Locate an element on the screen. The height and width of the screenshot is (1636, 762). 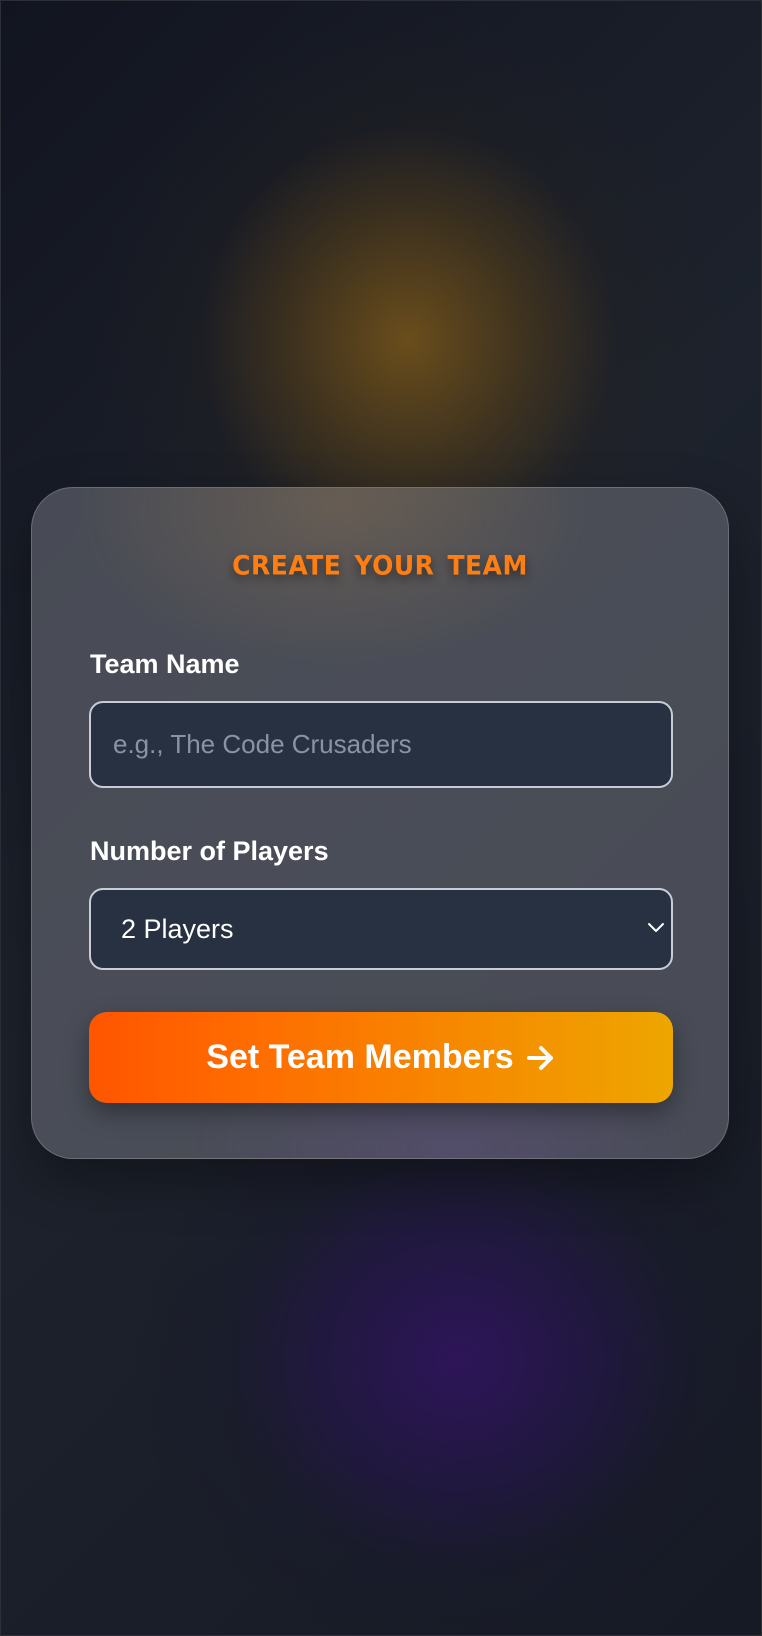
team-name-input is located at coordinates (381, 744).